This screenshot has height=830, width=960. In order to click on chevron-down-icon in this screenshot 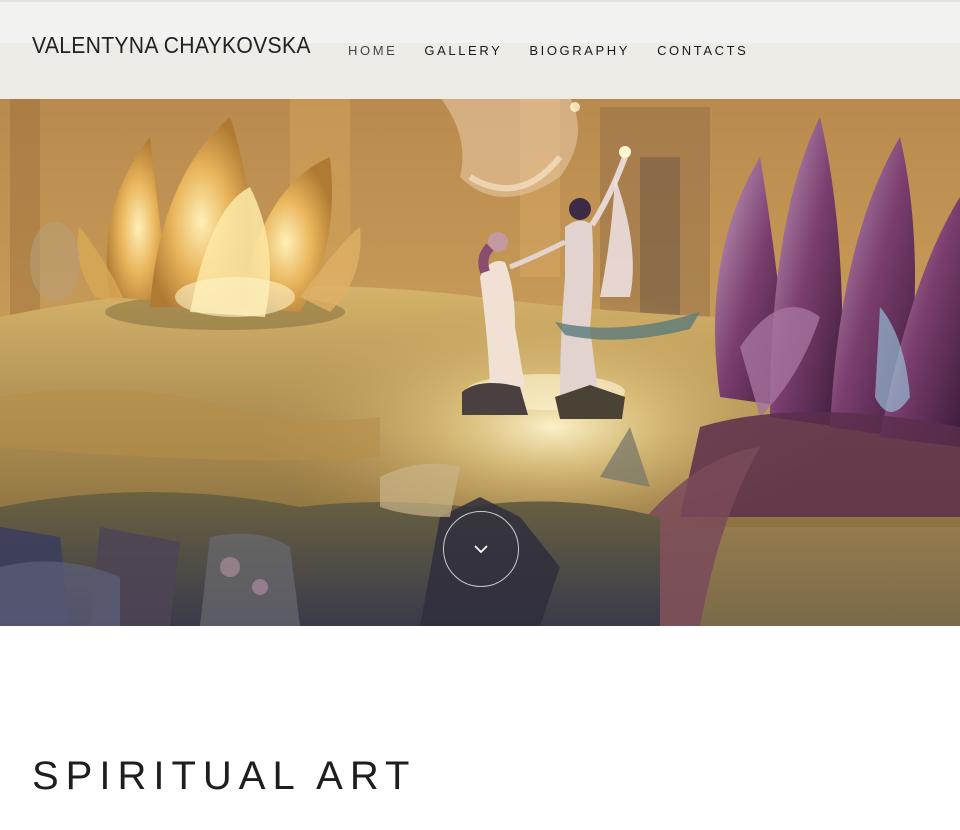, I will do `click(481, 549)`.